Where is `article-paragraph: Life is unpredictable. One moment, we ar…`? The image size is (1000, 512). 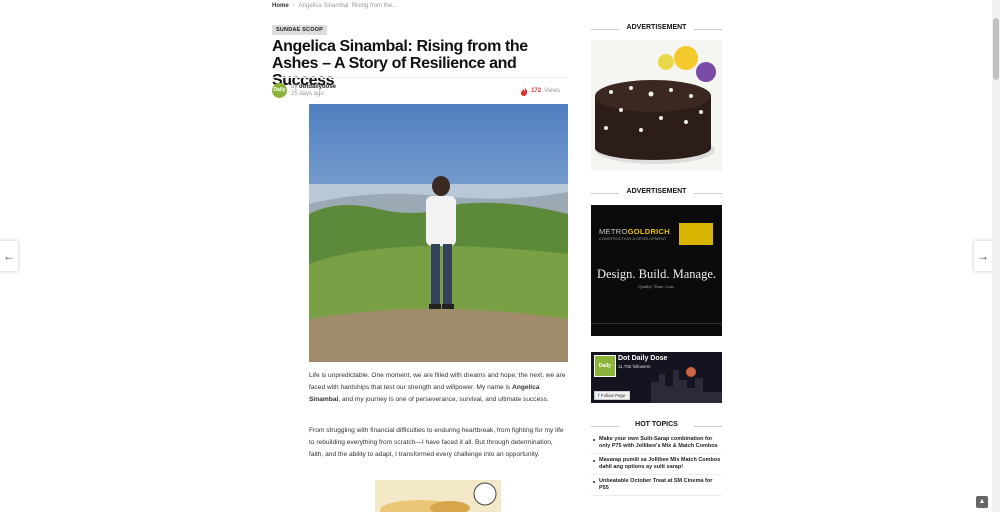
article-paragraph: Life is unpredictable. One moment, we ar… is located at coordinates (438, 387).